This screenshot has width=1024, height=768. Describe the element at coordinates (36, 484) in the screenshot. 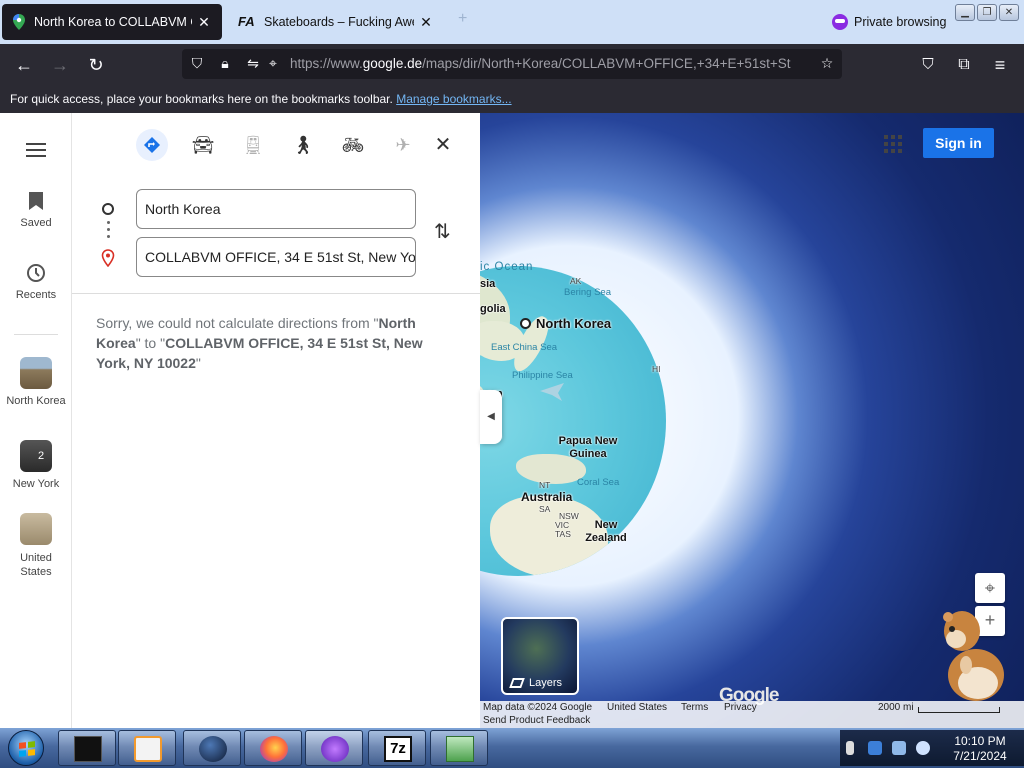

I see `recent-place-label: New York` at that location.